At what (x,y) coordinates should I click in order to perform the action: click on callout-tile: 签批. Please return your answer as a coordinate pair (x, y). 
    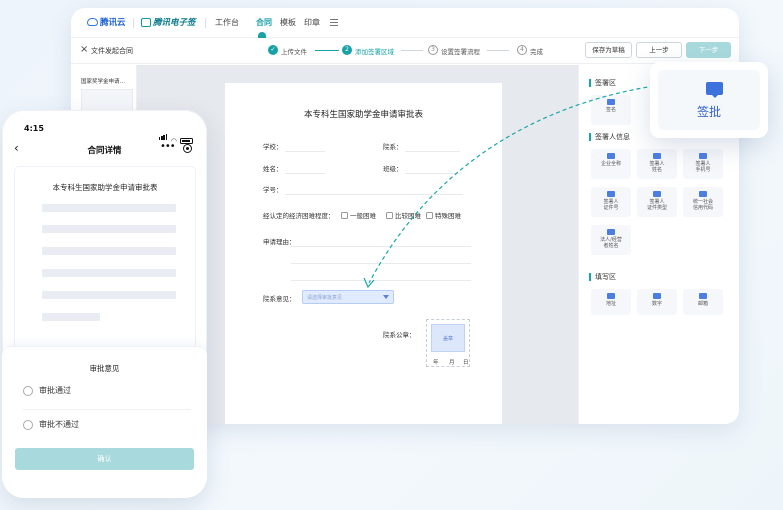
    Looking at the image, I should click on (709, 100).